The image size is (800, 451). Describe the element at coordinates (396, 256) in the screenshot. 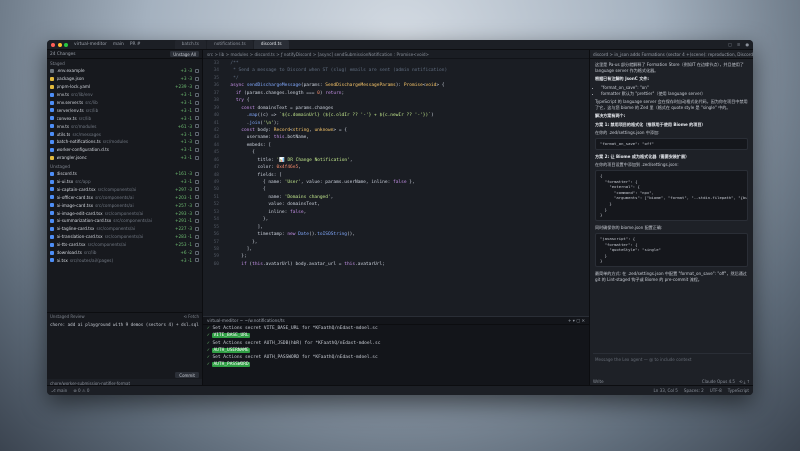

I see `code-line: 59 };` at that location.